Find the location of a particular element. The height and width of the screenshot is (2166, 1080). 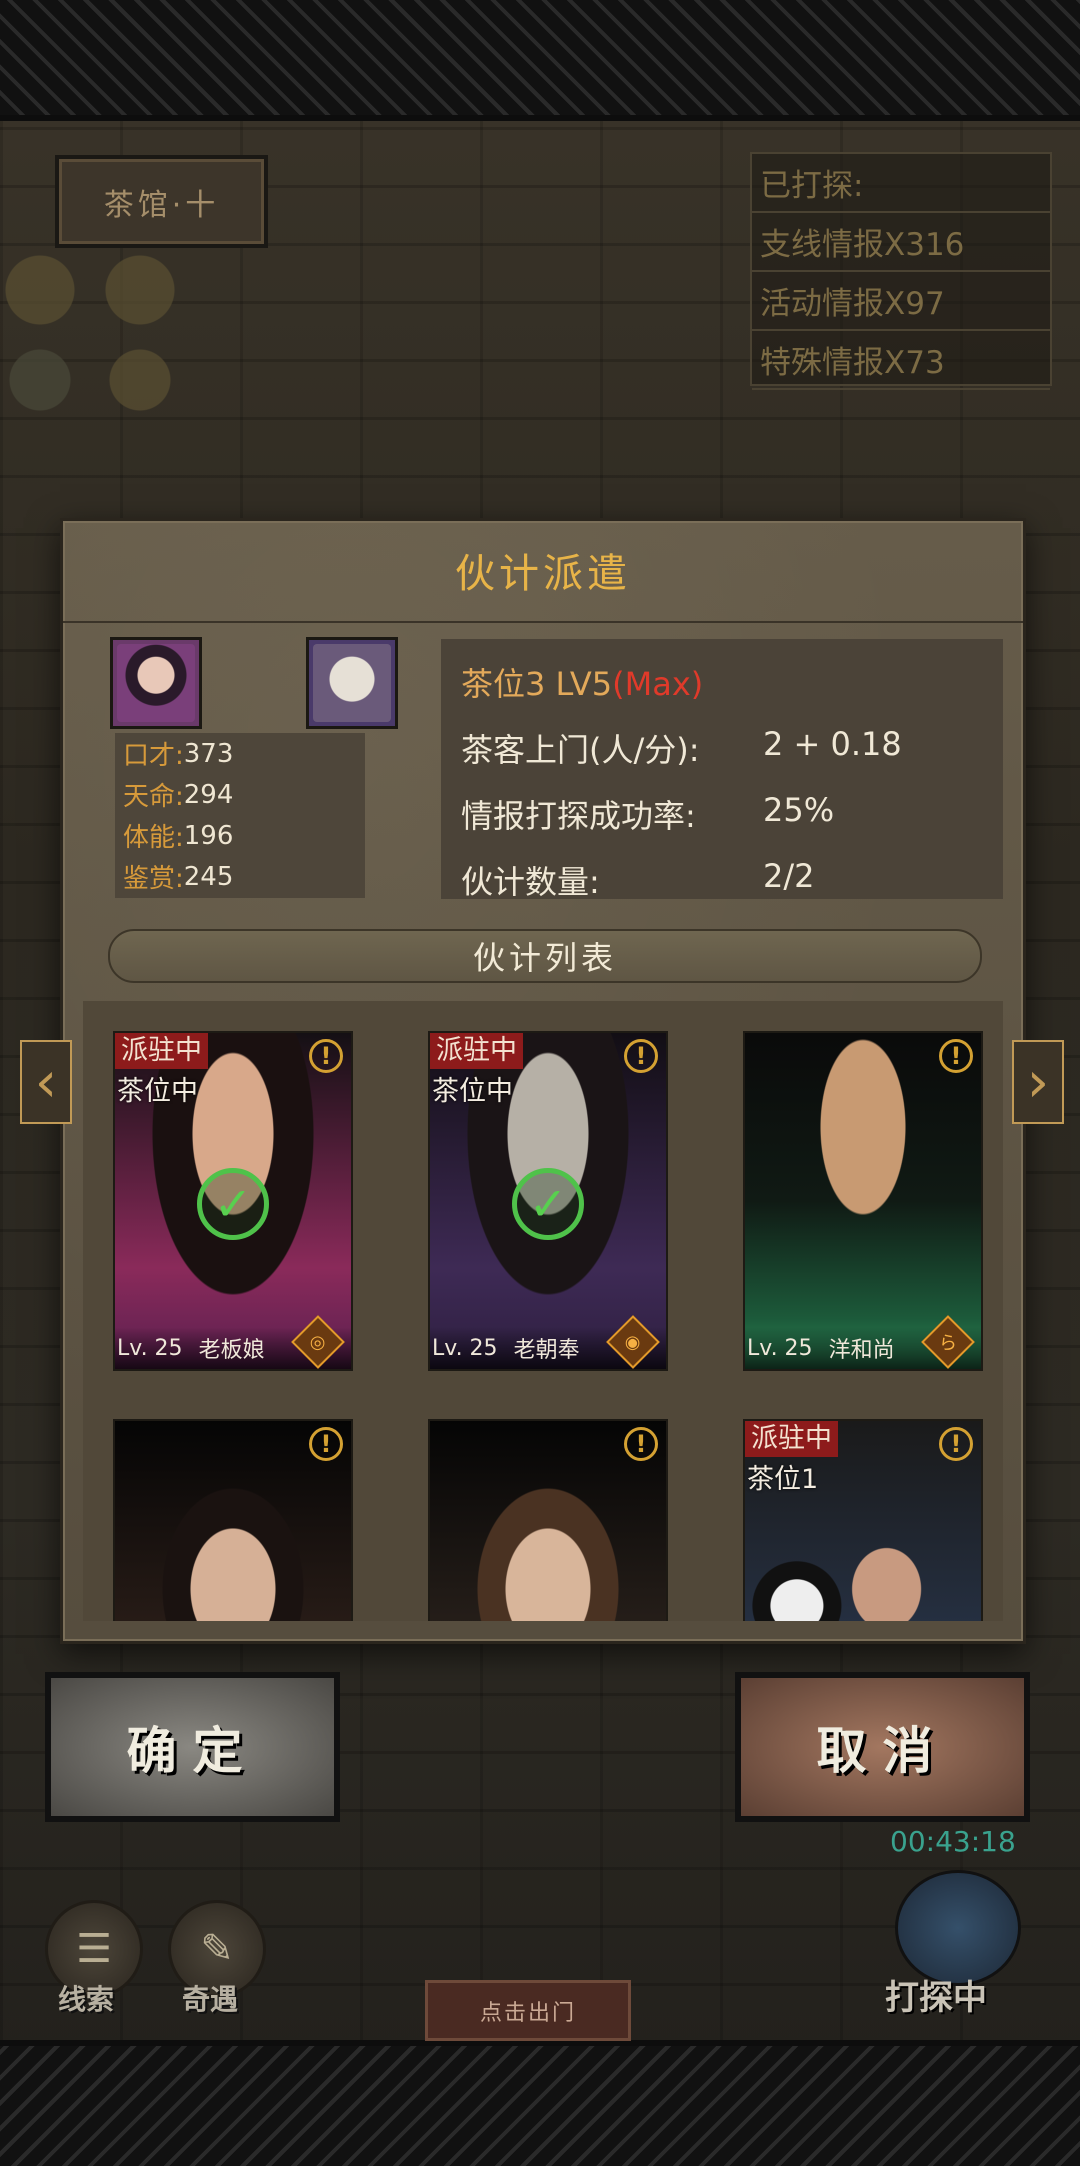

intel-side: 支线情报X316 is located at coordinates (901, 242).